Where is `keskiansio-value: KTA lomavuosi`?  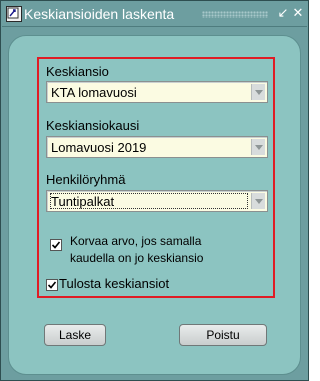
keskiansio-value: KTA lomavuosi is located at coordinates (94, 92).